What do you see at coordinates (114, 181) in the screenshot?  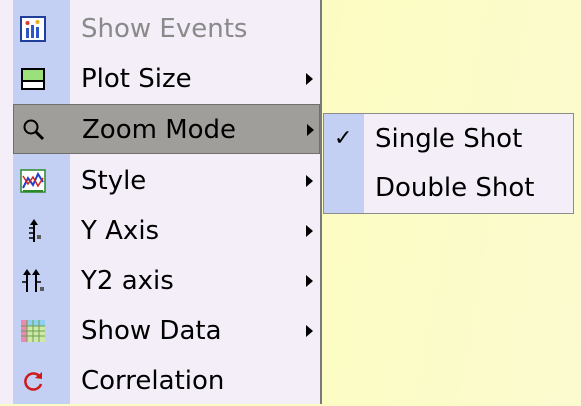 I see `menu-item-label: Style` at bounding box center [114, 181].